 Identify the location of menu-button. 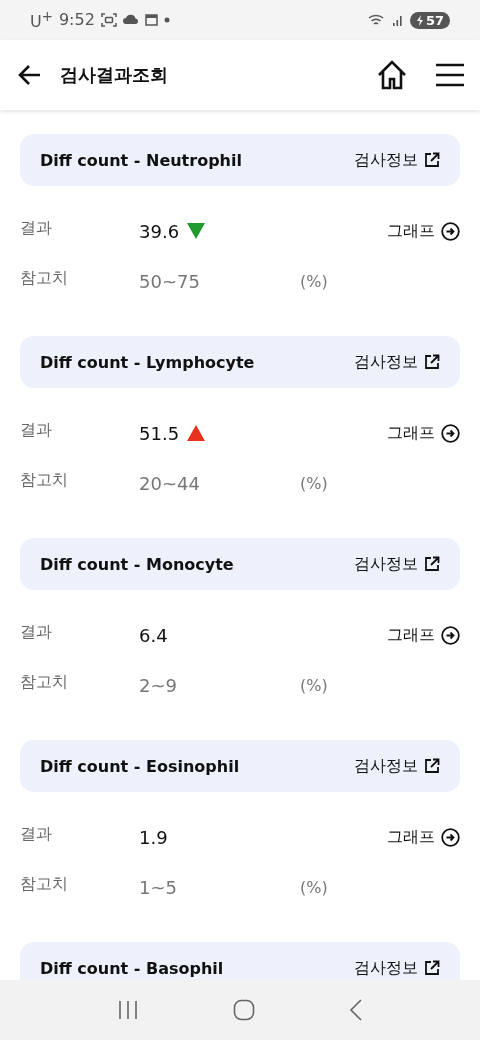
(450, 75).